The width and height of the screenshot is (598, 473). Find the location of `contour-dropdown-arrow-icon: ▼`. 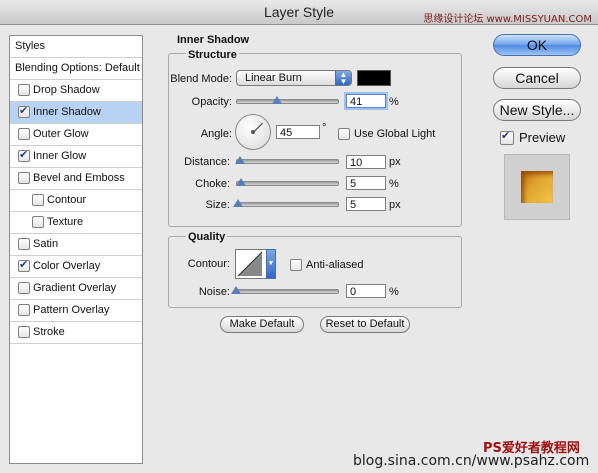

contour-dropdown-arrow-icon: ▼ is located at coordinates (271, 264).